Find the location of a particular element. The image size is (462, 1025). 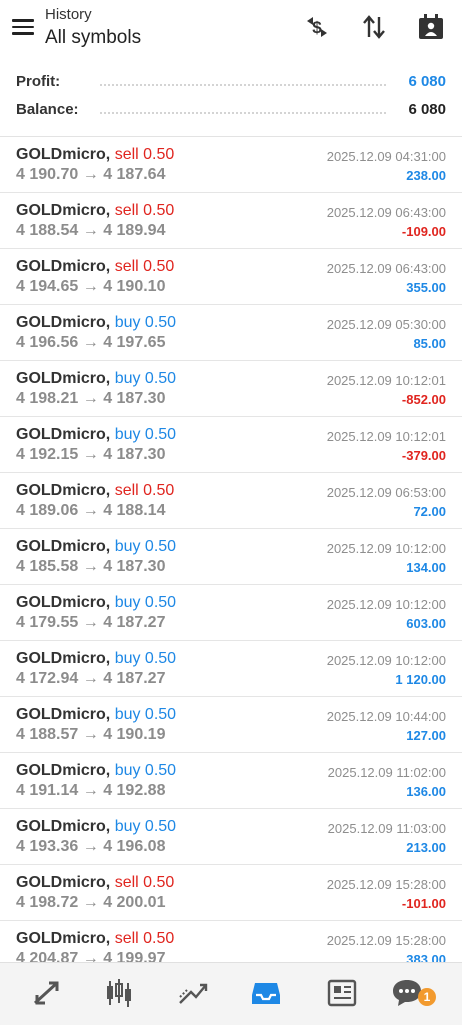

trade-profit: 1 120.00 is located at coordinates (420, 679).